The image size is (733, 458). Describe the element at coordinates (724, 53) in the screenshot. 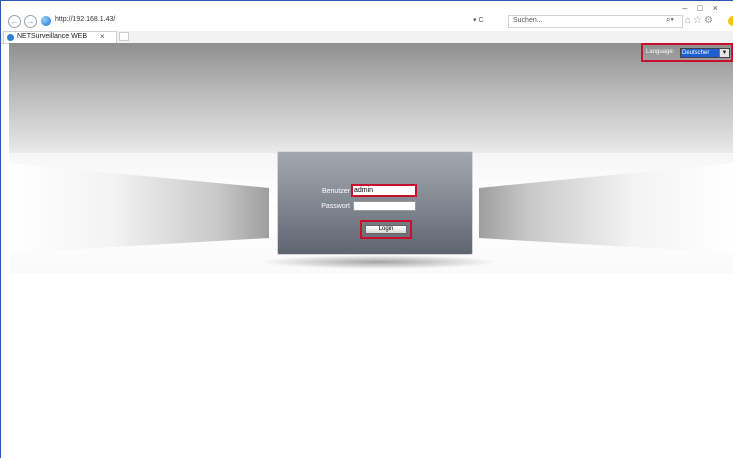

I see `chevron-down-icon: ▼` at that location.